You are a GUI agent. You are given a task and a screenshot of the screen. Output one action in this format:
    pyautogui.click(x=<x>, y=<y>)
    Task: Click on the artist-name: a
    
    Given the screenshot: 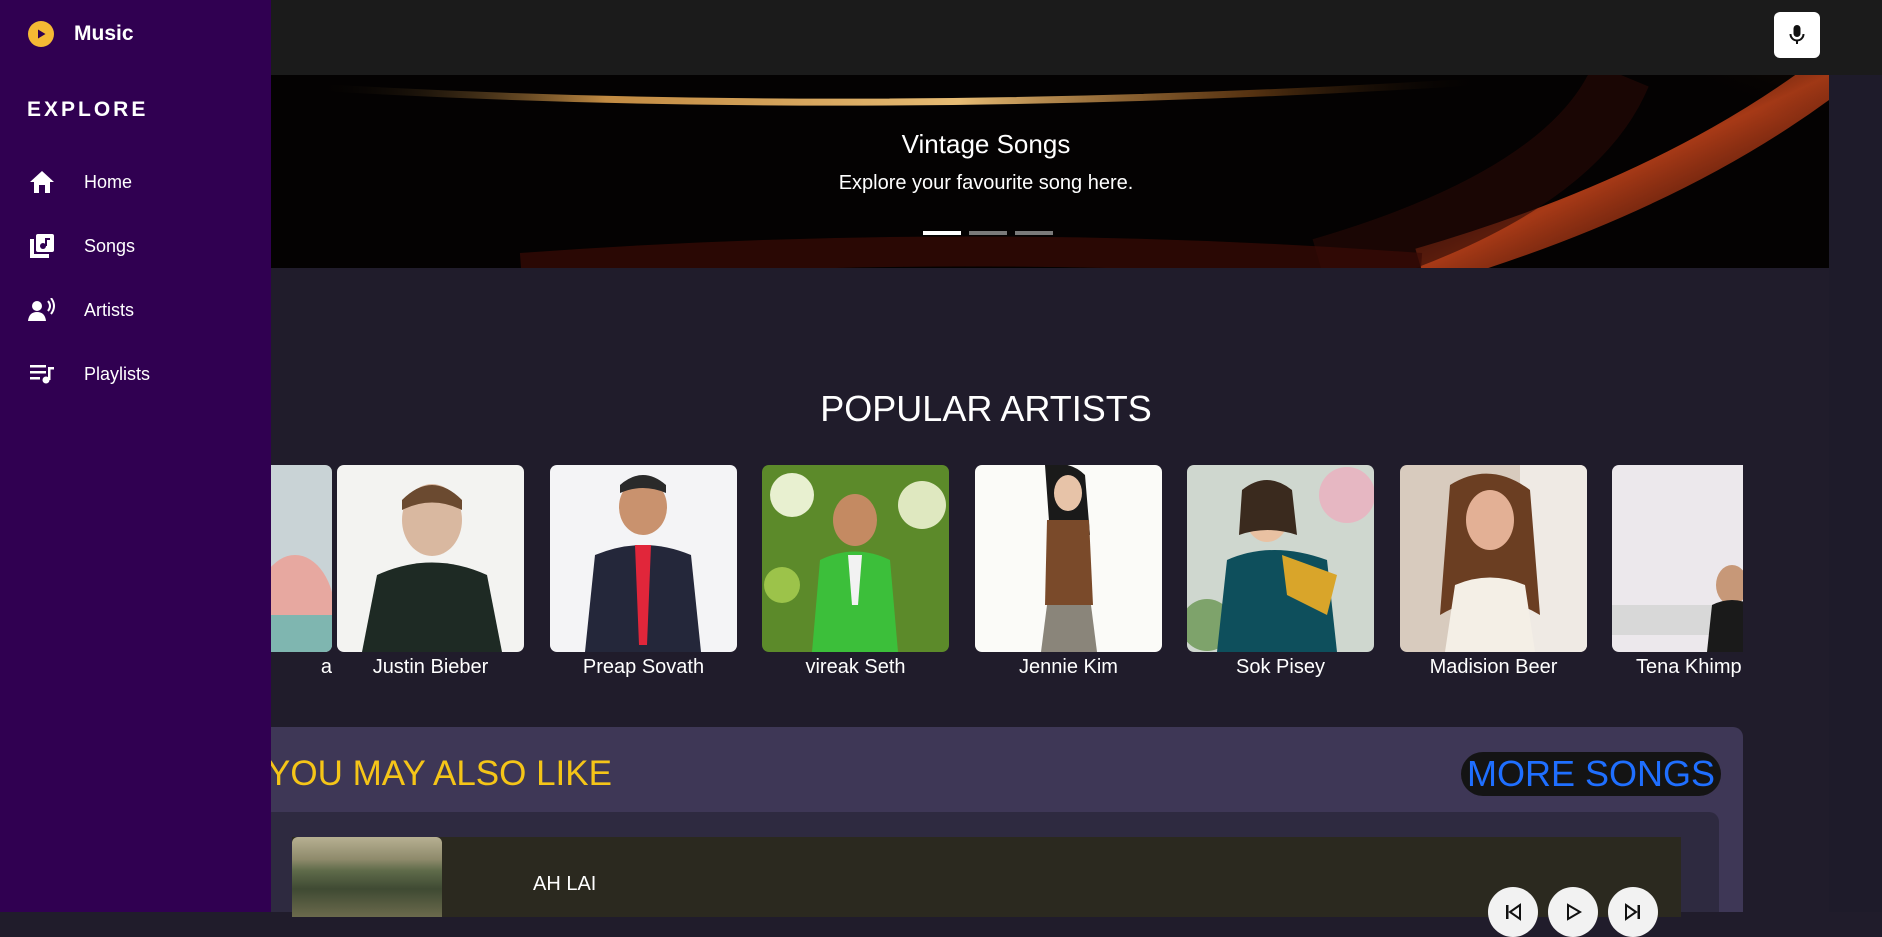 What is the action you would take?
    pyautogui.click(x=326, y=667)
    